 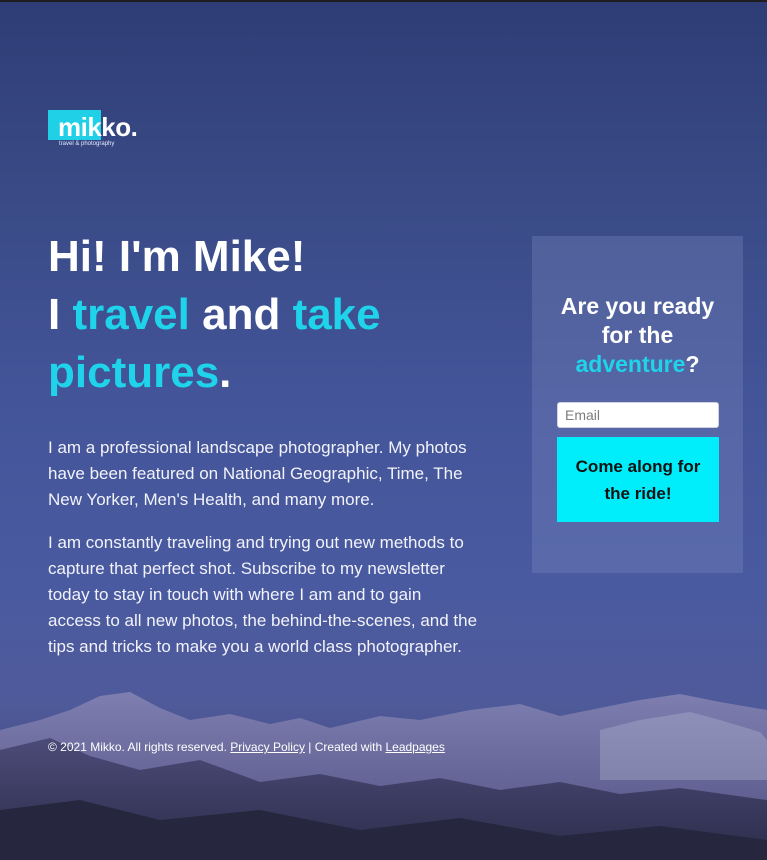 I want to click on headline-word-take: take, so click(x=336, y=314).